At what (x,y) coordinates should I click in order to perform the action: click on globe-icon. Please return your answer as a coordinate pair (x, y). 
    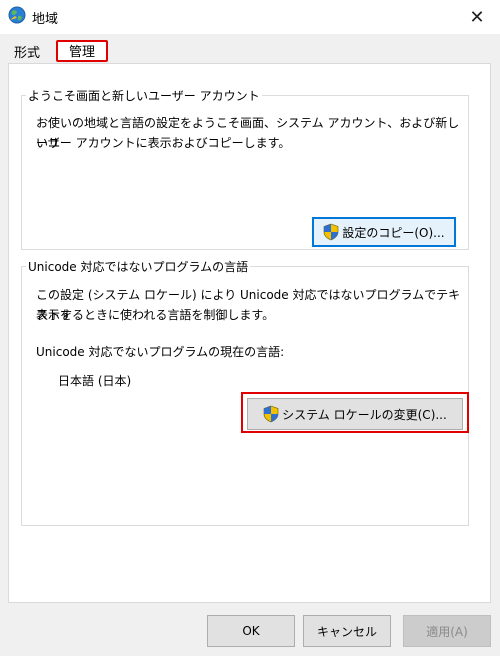
    Looking at the image, I should click on (17, 15).